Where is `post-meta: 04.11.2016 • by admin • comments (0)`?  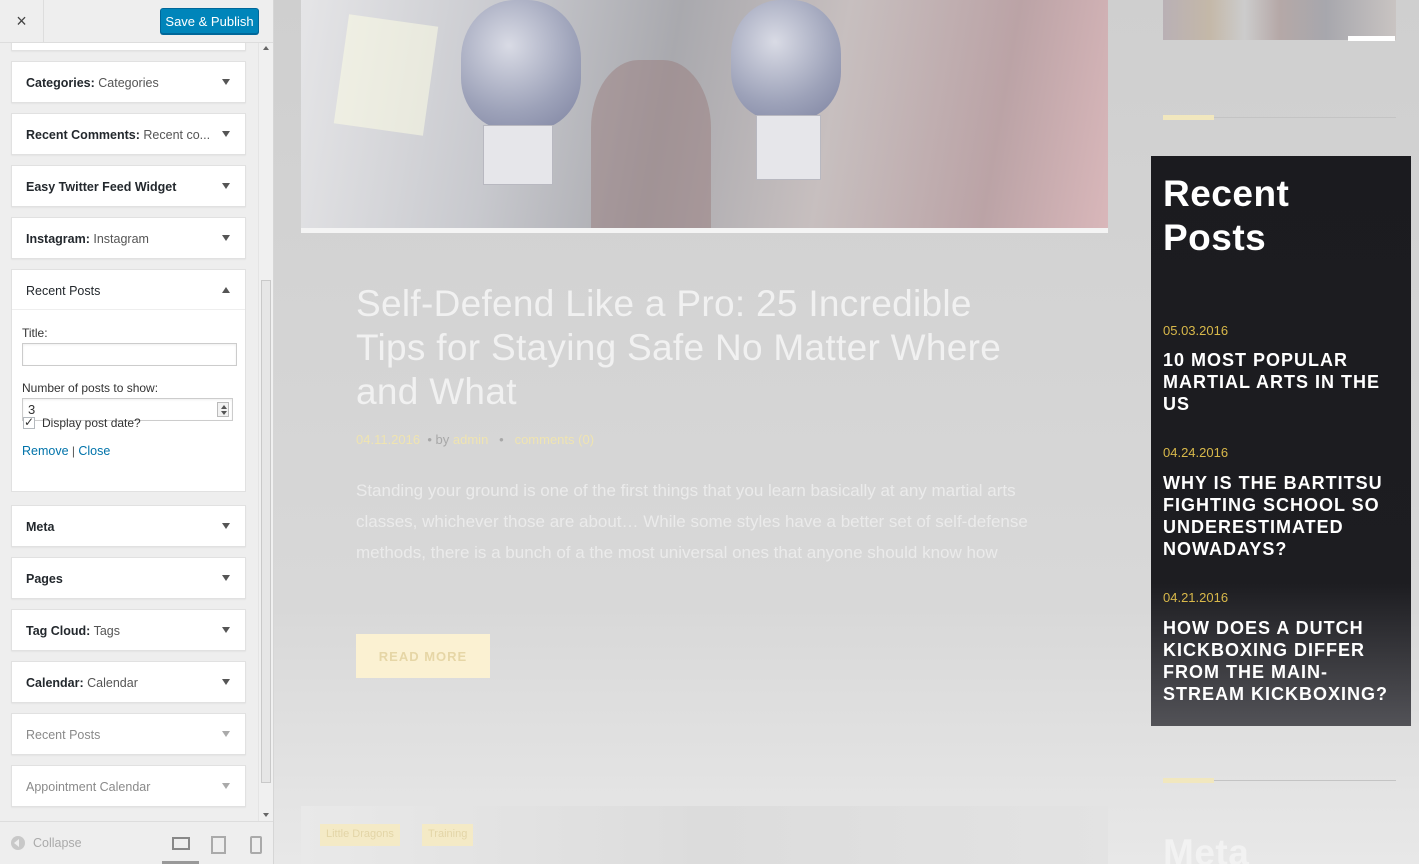
post-meta: 04.11.2016 • by admin • comments (0) is located at coordinates (475, 439).